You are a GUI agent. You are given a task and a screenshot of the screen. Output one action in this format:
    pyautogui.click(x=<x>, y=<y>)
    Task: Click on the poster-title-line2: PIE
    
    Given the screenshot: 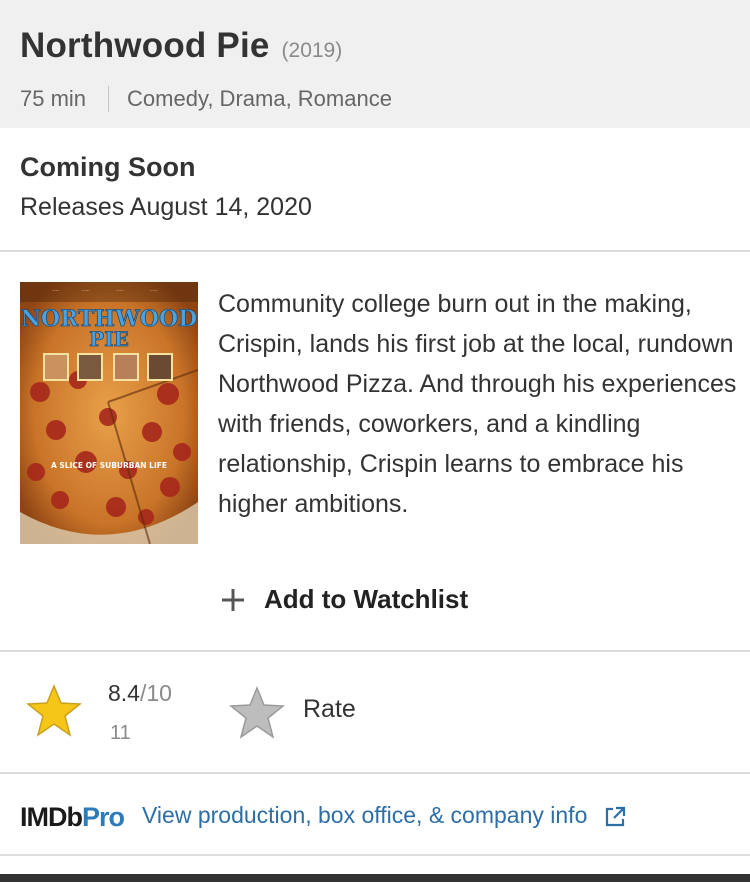 What is the action you would take?
    pyautogui.click(x=109, y=339)
    